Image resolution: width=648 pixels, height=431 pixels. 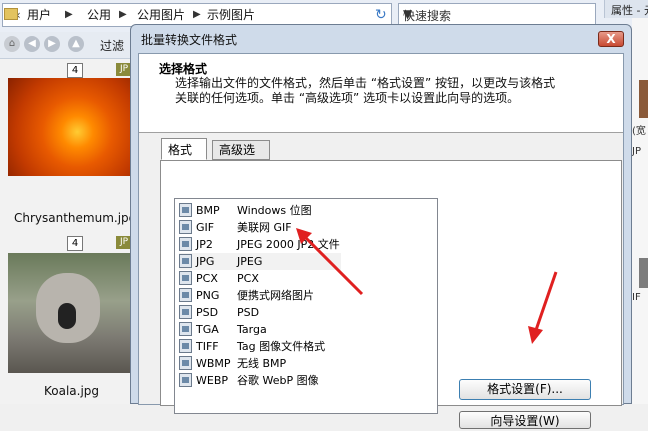 I want to click on format-name: PCX, so click(x=248, y=278).